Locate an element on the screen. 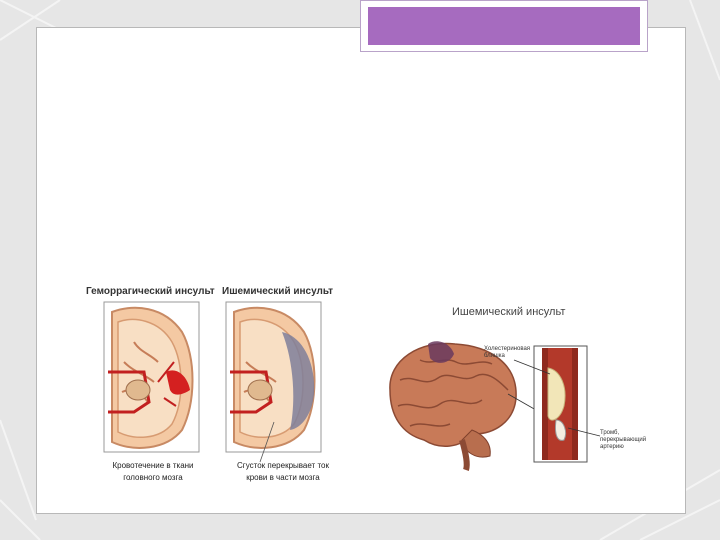 This screenshot has width=720, height=540. label-thrombus-line2: перекрывающий is located at coordinates (623, 440).